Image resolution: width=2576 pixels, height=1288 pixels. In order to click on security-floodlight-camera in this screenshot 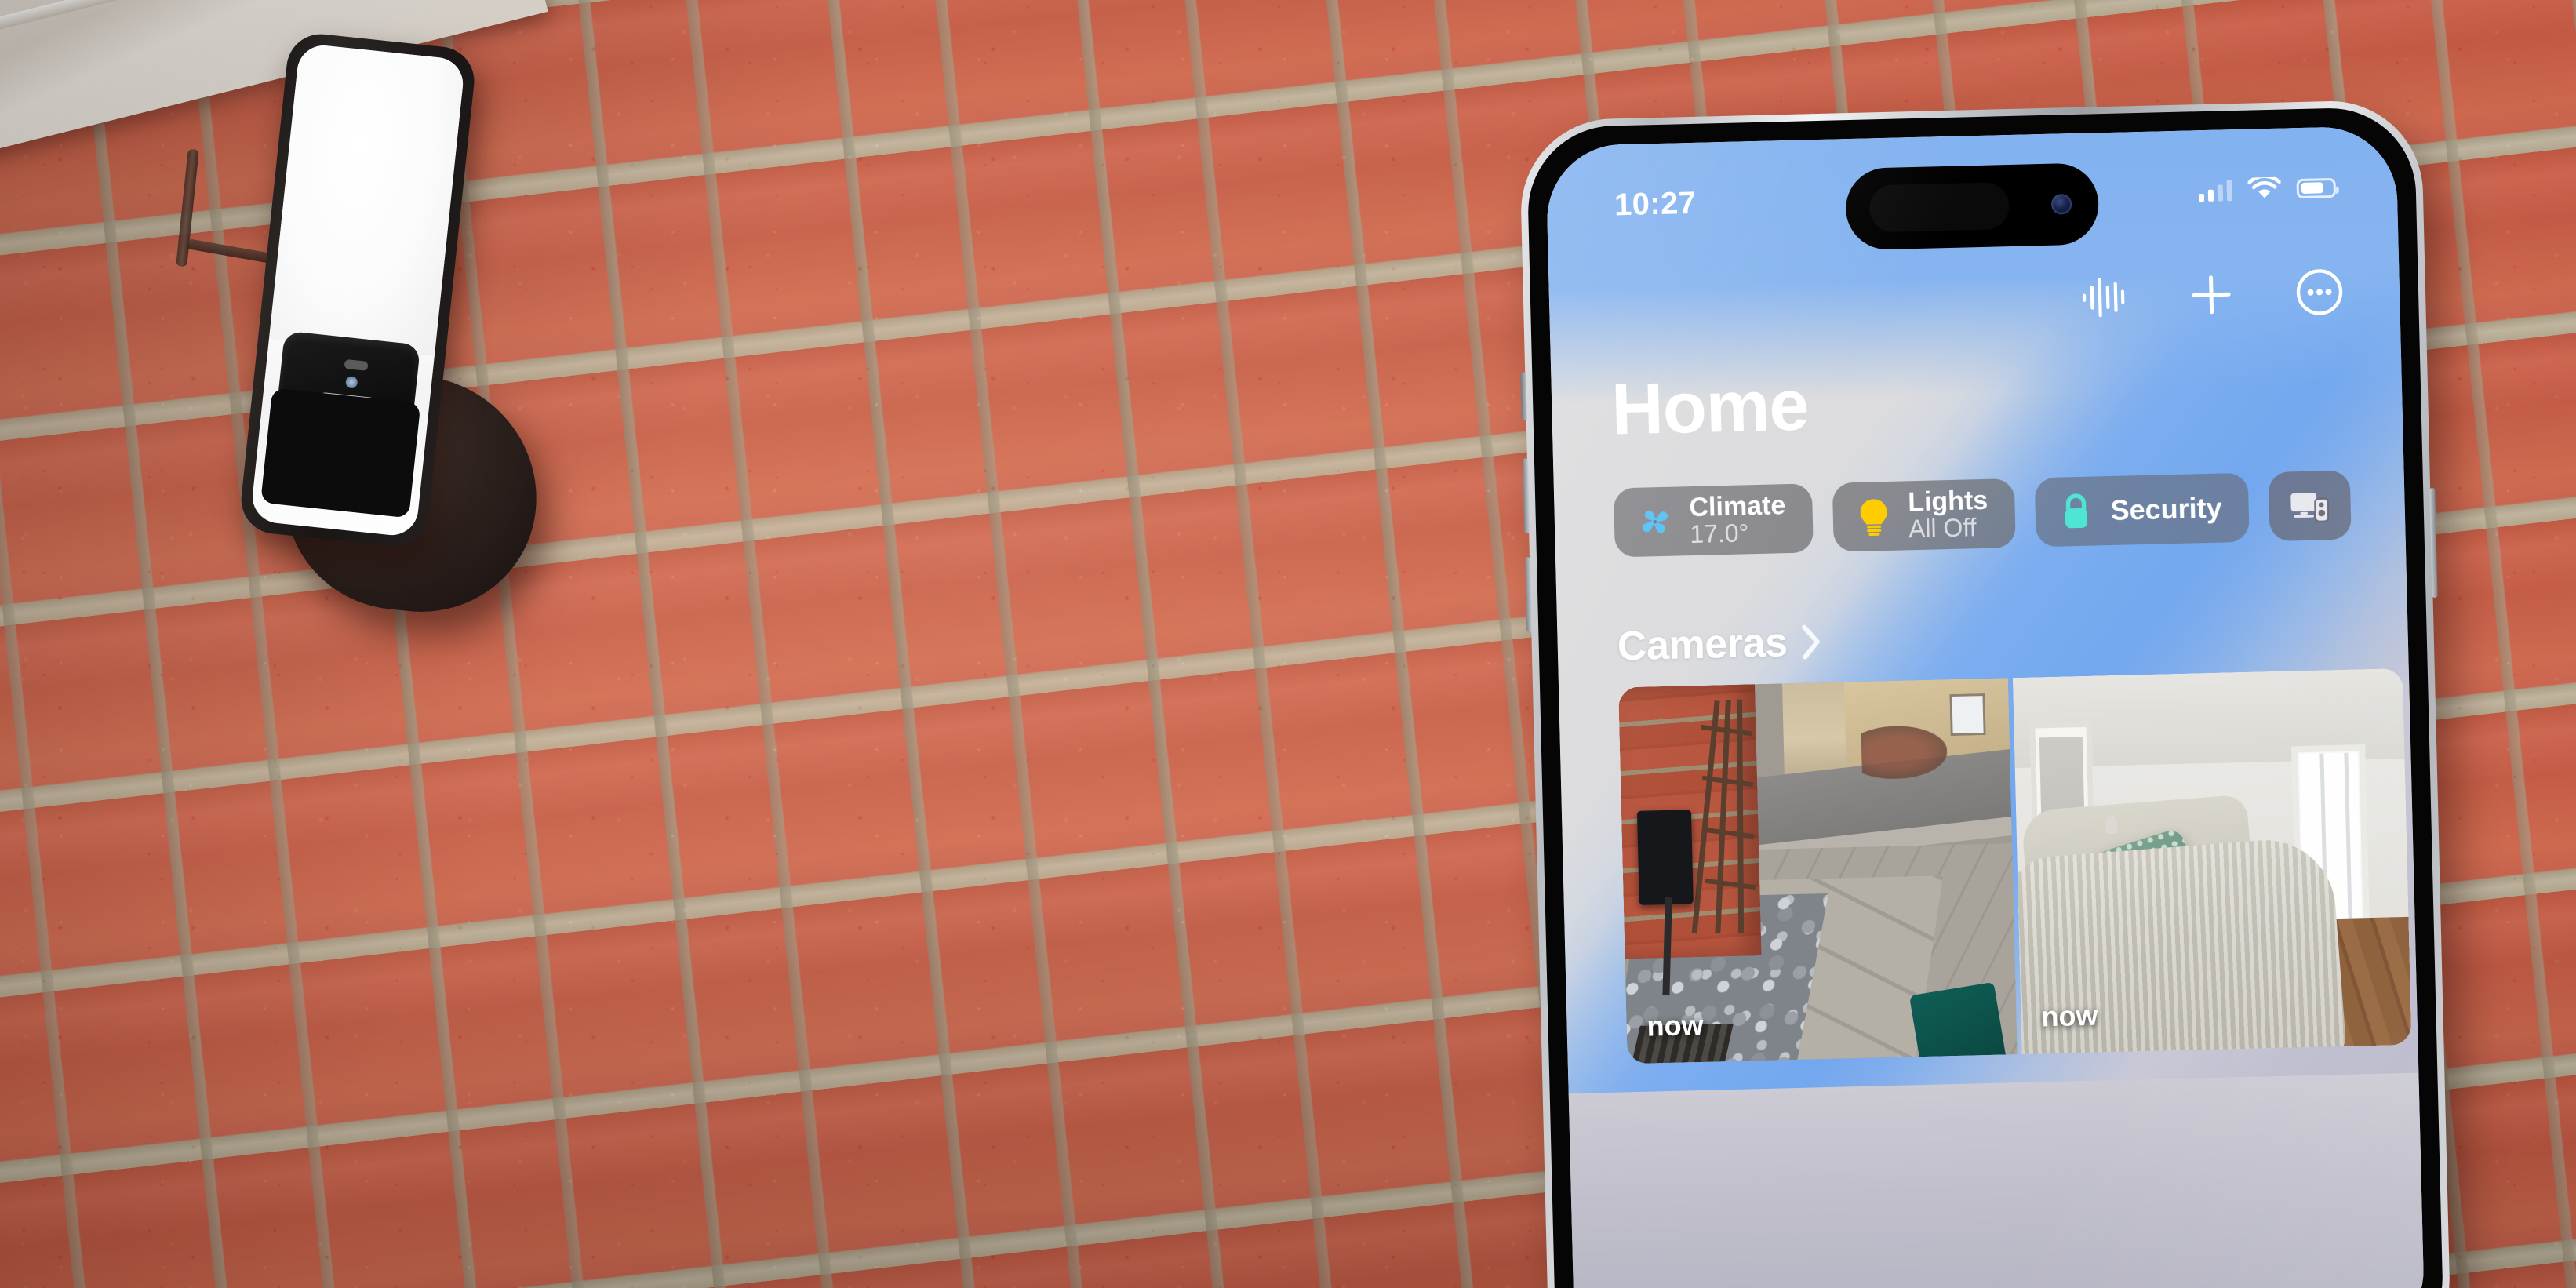, I will do `click(357, 319)`.